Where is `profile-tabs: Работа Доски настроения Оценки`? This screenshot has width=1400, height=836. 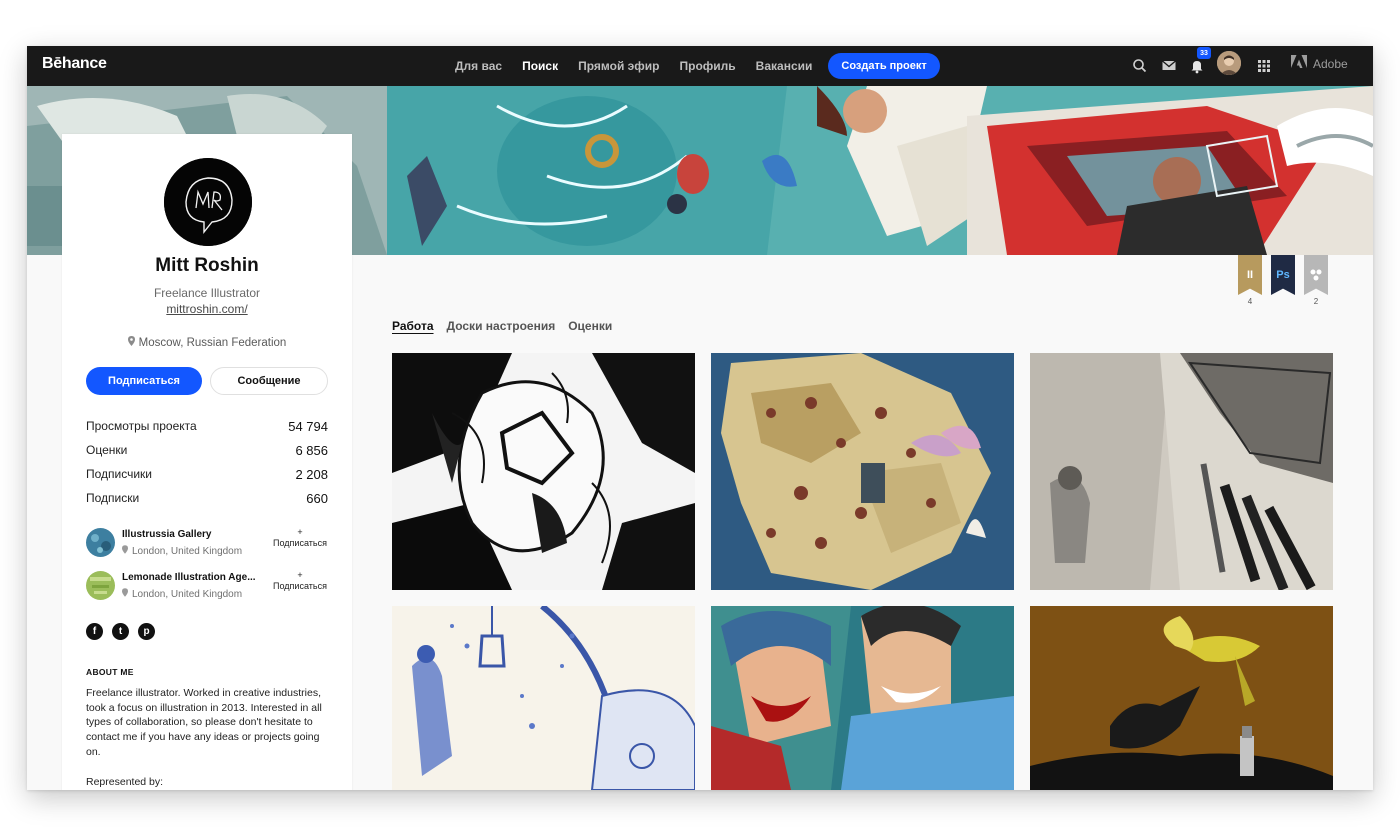 profile-tabs: Работа Доски настроения Оценки is located at coordinates (508, 326).